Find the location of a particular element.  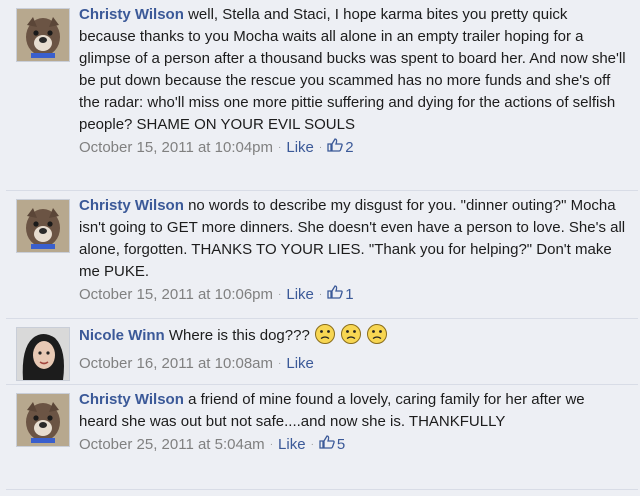

comment-meta: October 16, 2011 at 10:08am · Like is located at coordinates (353, 364).